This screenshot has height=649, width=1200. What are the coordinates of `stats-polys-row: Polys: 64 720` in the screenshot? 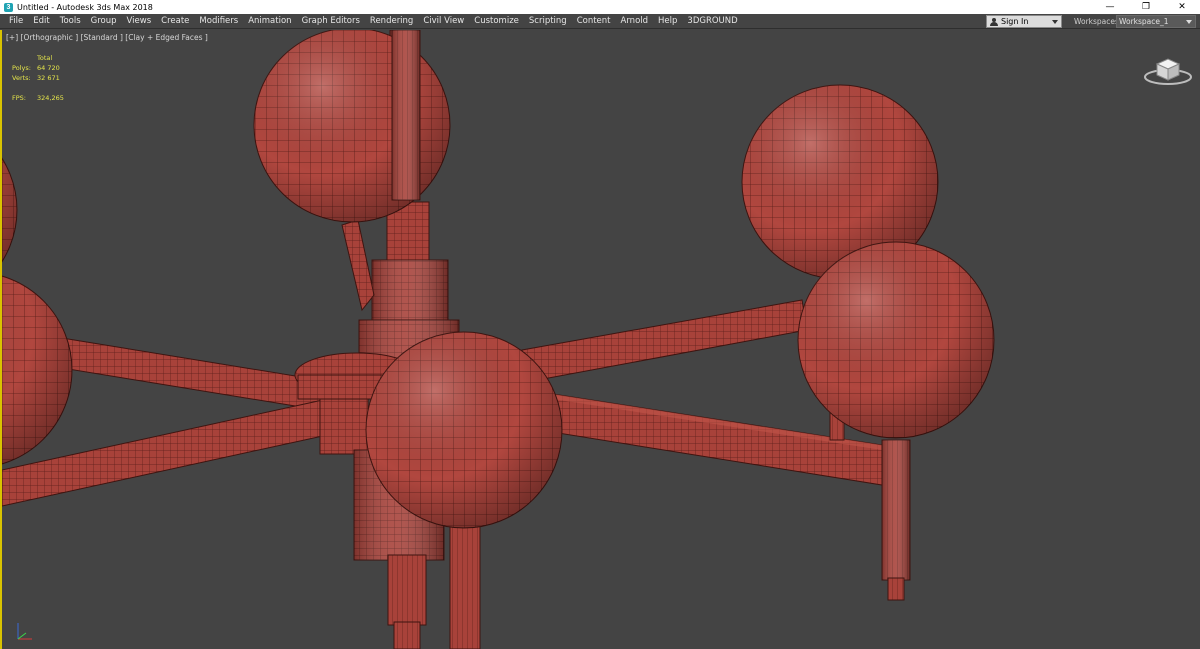 It's located at (38, 68).